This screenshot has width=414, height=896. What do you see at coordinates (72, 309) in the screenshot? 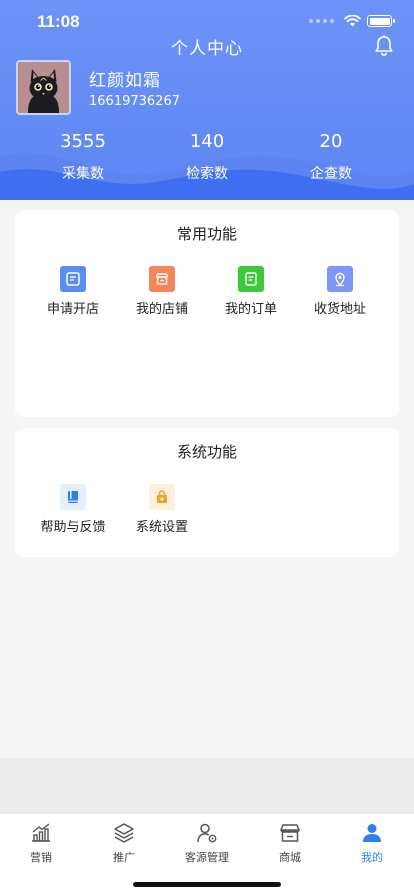
I see `apply-store-label: 申请开店` at bounding box center [72, 309].